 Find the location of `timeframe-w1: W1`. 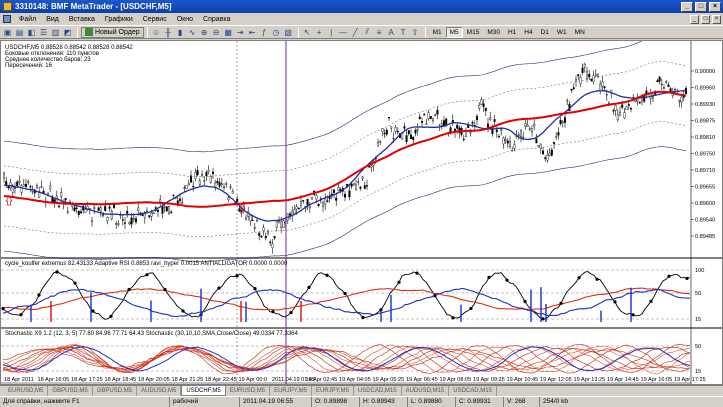

timeframe-w1: W1 is located at coordinates (562, 32).